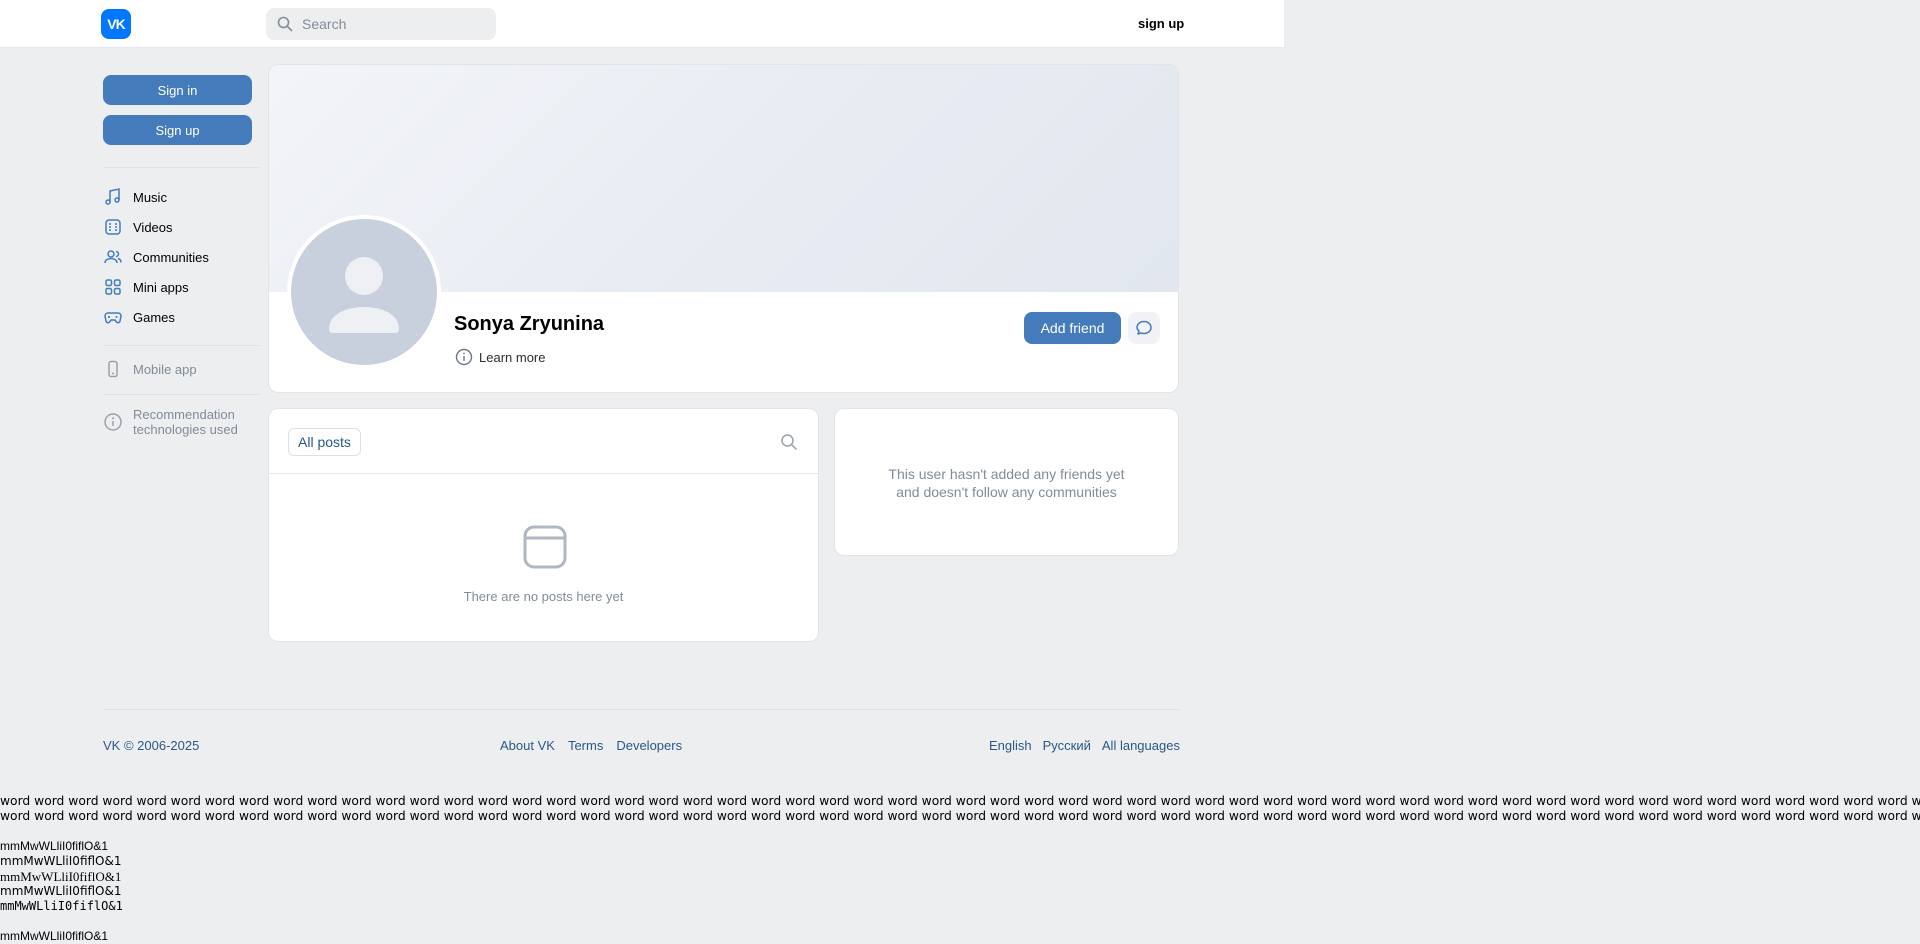 The width and height of the screenshot is (1920, 944). I want to click on sidebar-item-label: Communities, so click(171, 257).